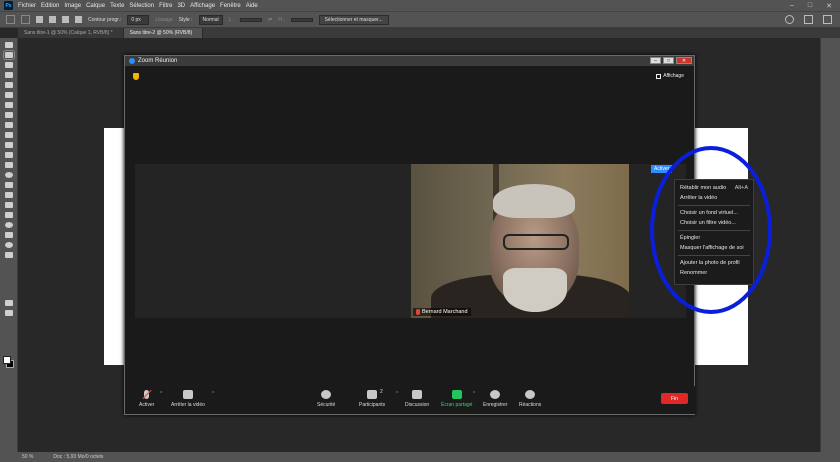  I want to click on menu-fenetre: Fenêtre, so click(230, 6).